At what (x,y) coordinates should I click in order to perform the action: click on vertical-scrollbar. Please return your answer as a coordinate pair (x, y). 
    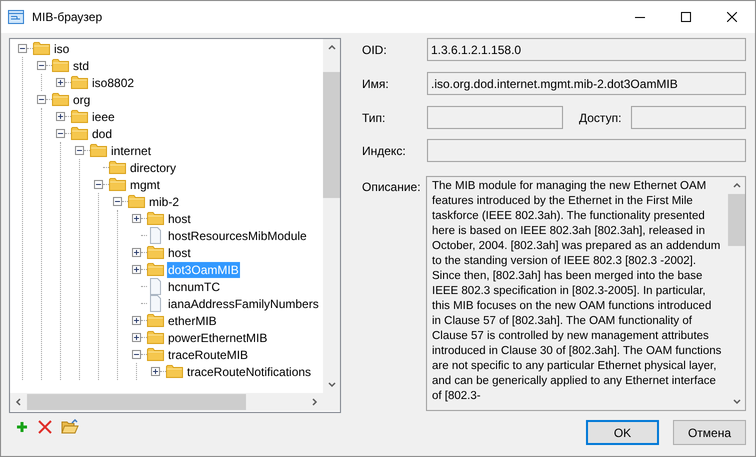
    Looking at the image, I should click on (331, 216).